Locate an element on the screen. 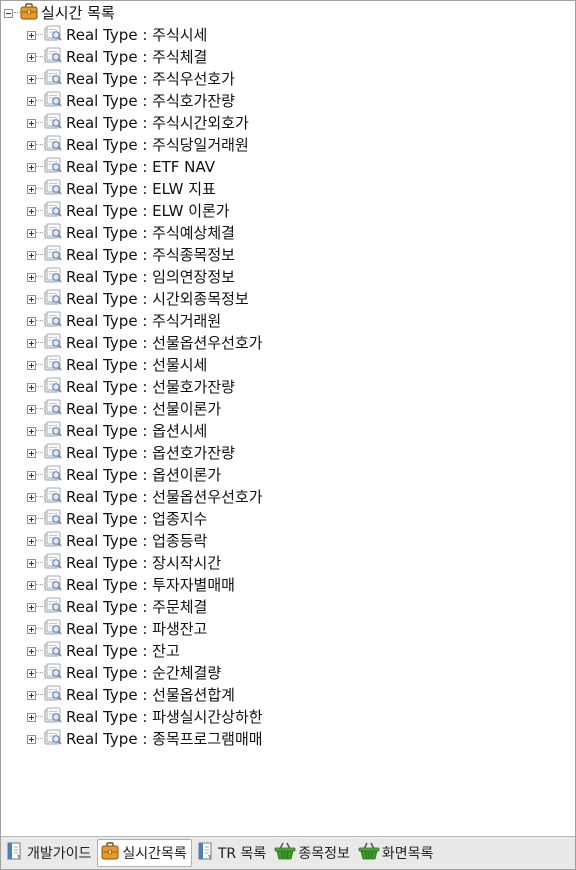  tree-item: Real Type : 주식우선호가 is located at coordinates (131, 79).